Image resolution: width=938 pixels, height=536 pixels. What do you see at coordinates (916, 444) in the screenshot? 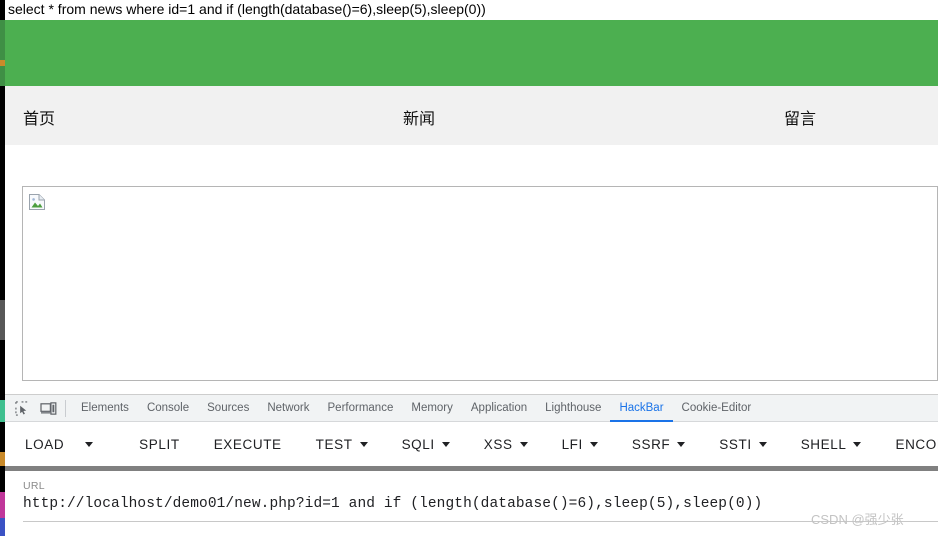
I see `hackbar-encoding-menu: ENCODING` at bounding box center [916, 444].